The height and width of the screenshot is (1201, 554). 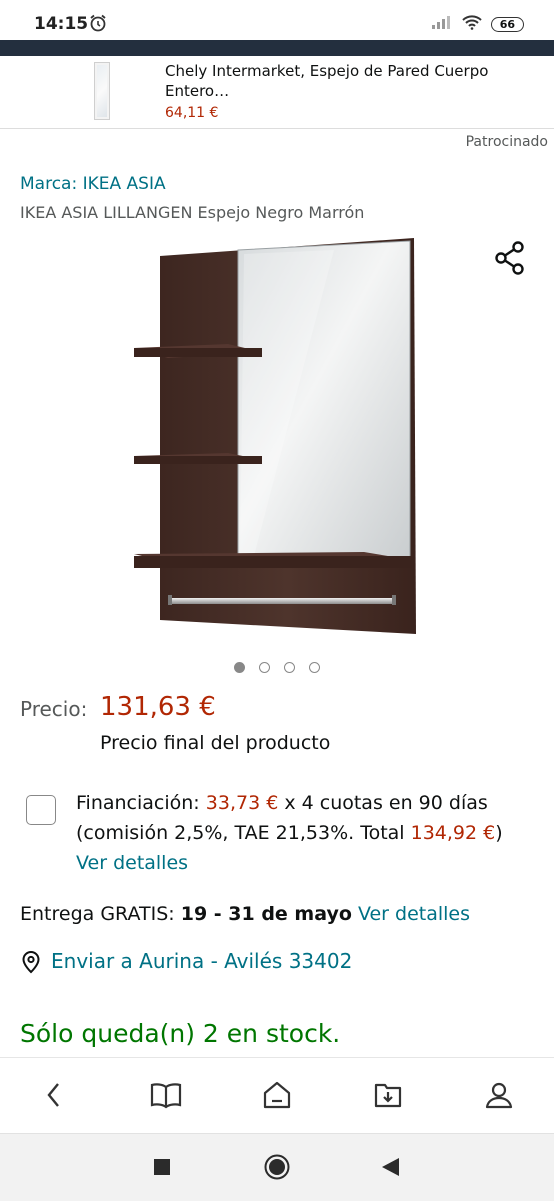 What do you see at coordinates (414, 914) in the screenshot?
I see `delivery-details-link: Ver detalles` at bounding box center [414, 914].